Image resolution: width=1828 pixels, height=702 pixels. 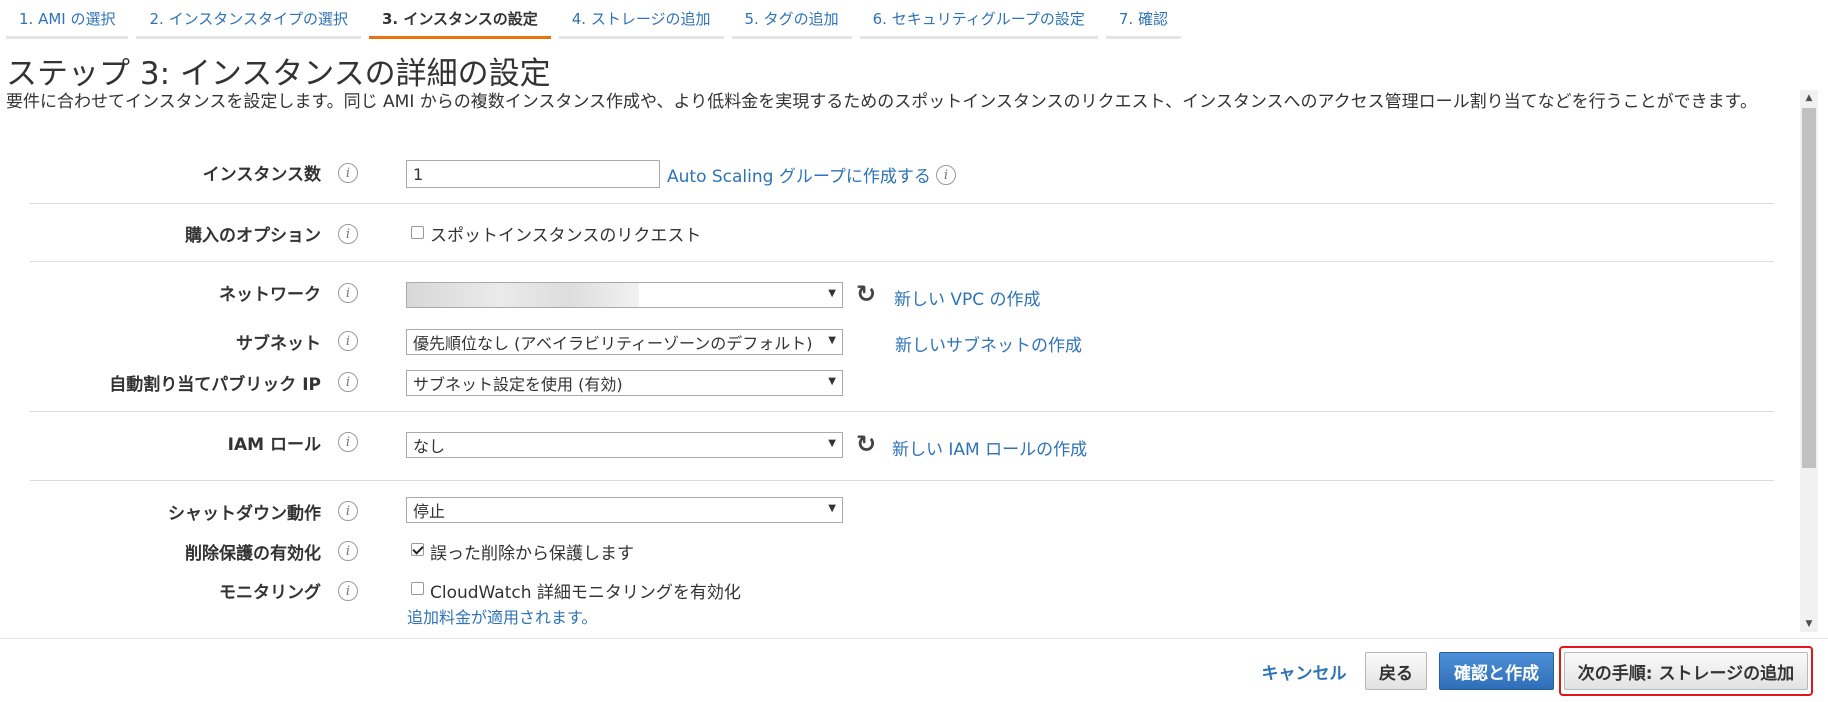 What do you see at coordinates (429, 511) in the screenshot?
I see `shutdown-behavior-value: 停止` at bounding box center [429, 511].